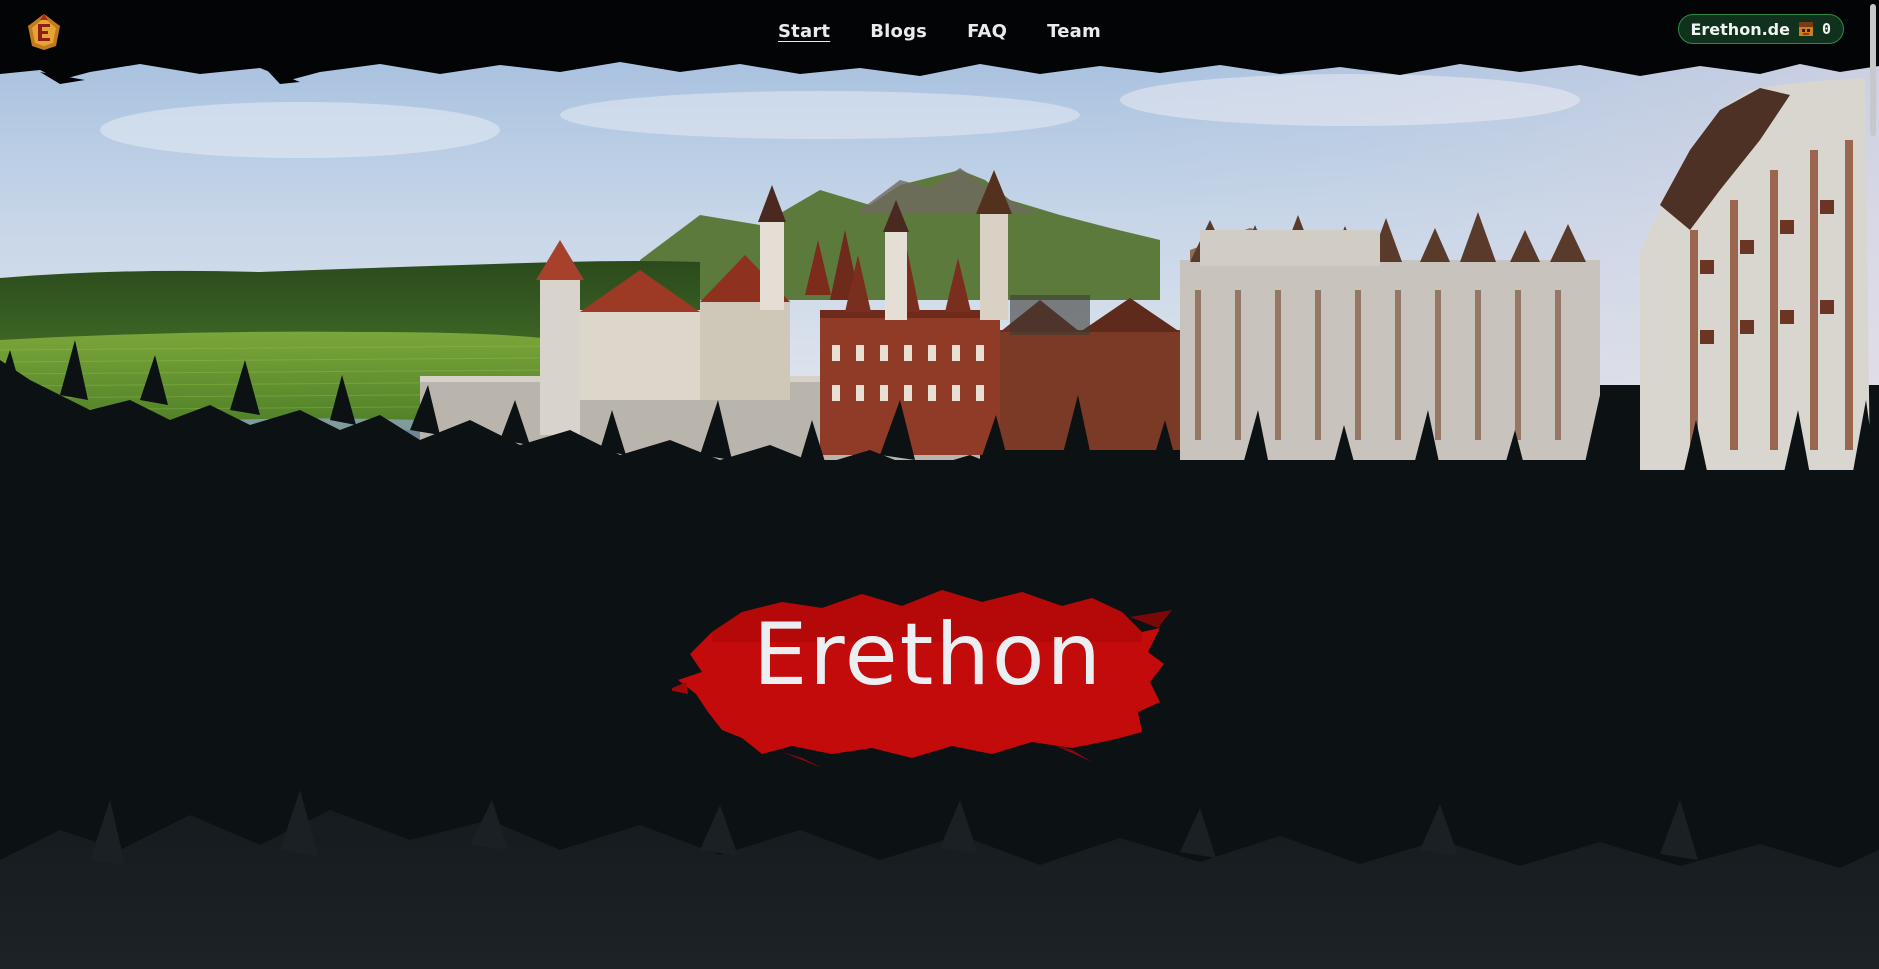  What do you see at coordinates (1873, 484) in the screenshot?
I see `page-scrollbar` at bounding box center [1873, 484].